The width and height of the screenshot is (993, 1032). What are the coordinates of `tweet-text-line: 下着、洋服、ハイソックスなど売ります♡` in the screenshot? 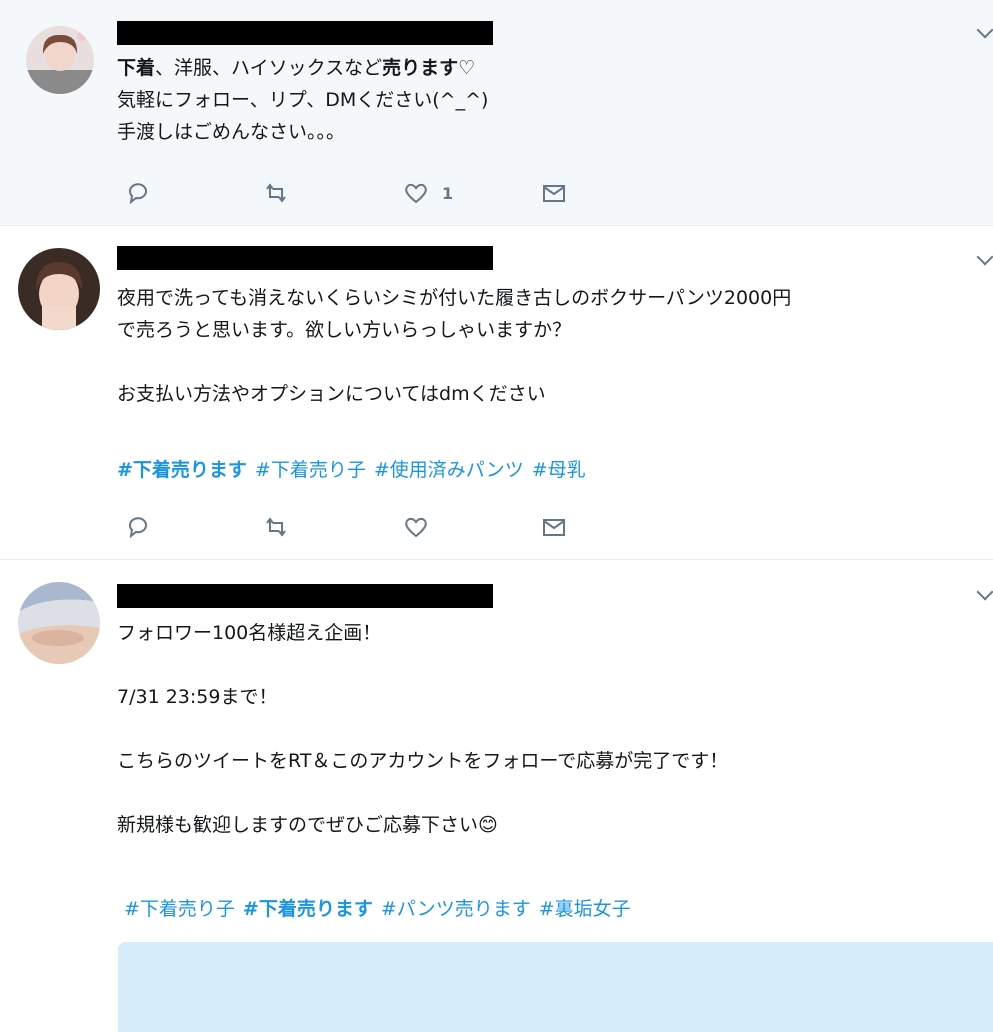 It's located at (302, 68).